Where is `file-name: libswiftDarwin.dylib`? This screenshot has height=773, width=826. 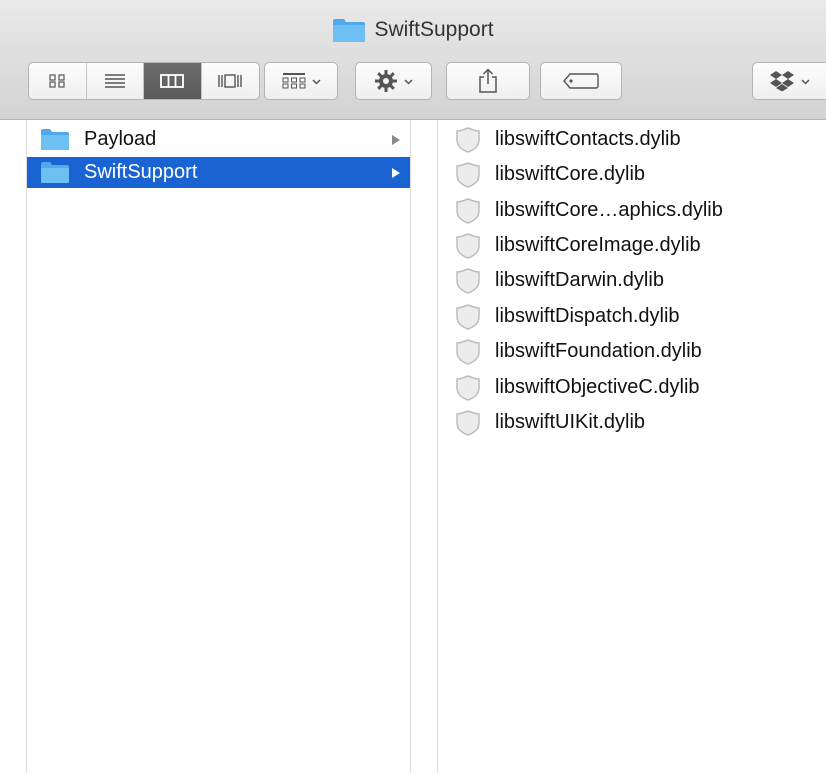
file-name: libswiftDarwin.dylib is located at coordinates (579, 280).